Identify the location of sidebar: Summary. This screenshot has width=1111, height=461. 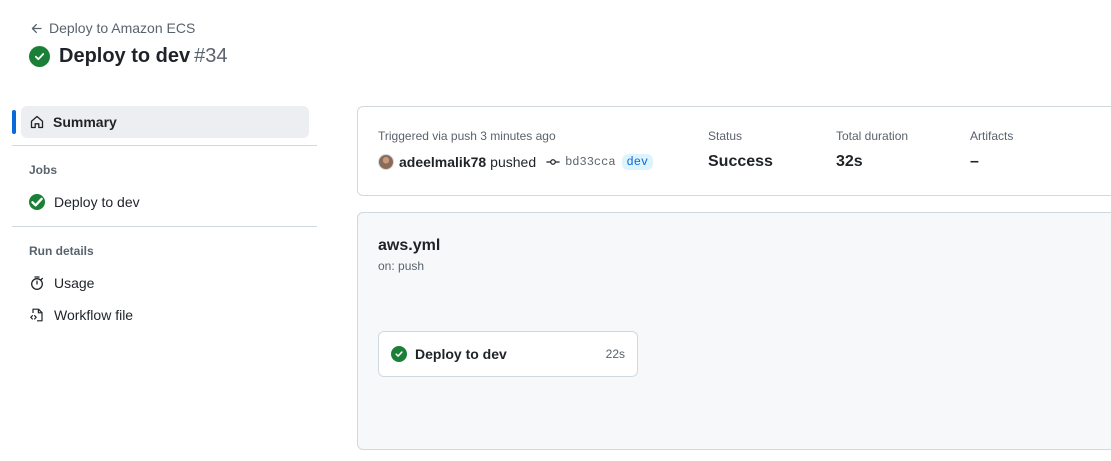
(164, 122).